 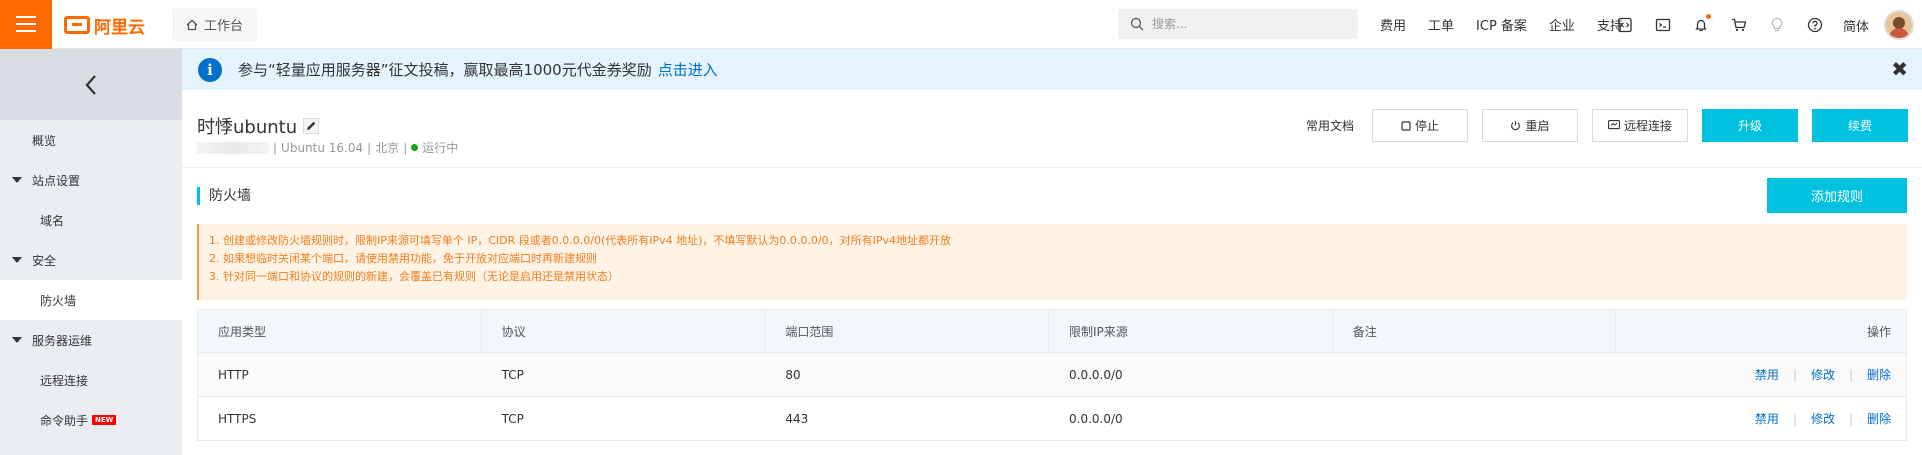 What do you see at coordinates (233, 374) in the screenshot?
I see `cell-app-type: HTTP` at bounding box center [233, 374].